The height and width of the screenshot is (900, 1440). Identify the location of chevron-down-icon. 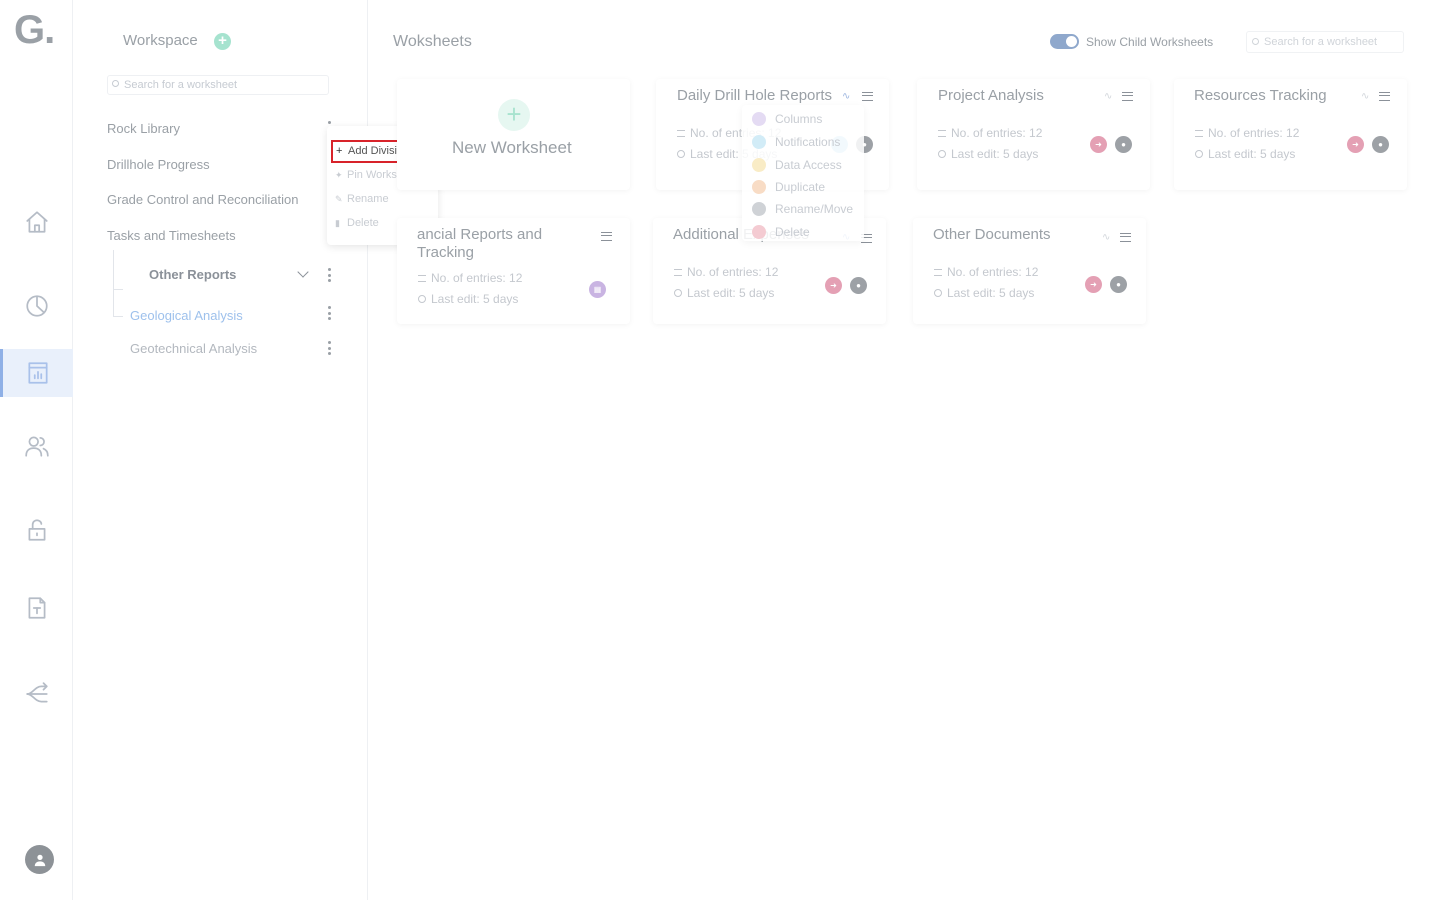
(303, 272).